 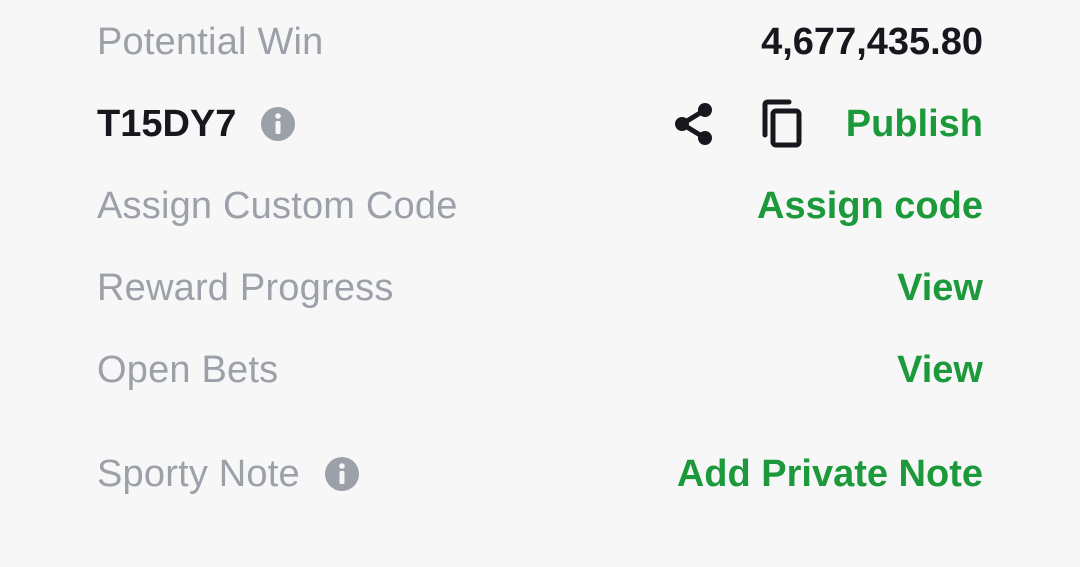 I want to click on publish-button: Publish, so click(x=914, y=124).